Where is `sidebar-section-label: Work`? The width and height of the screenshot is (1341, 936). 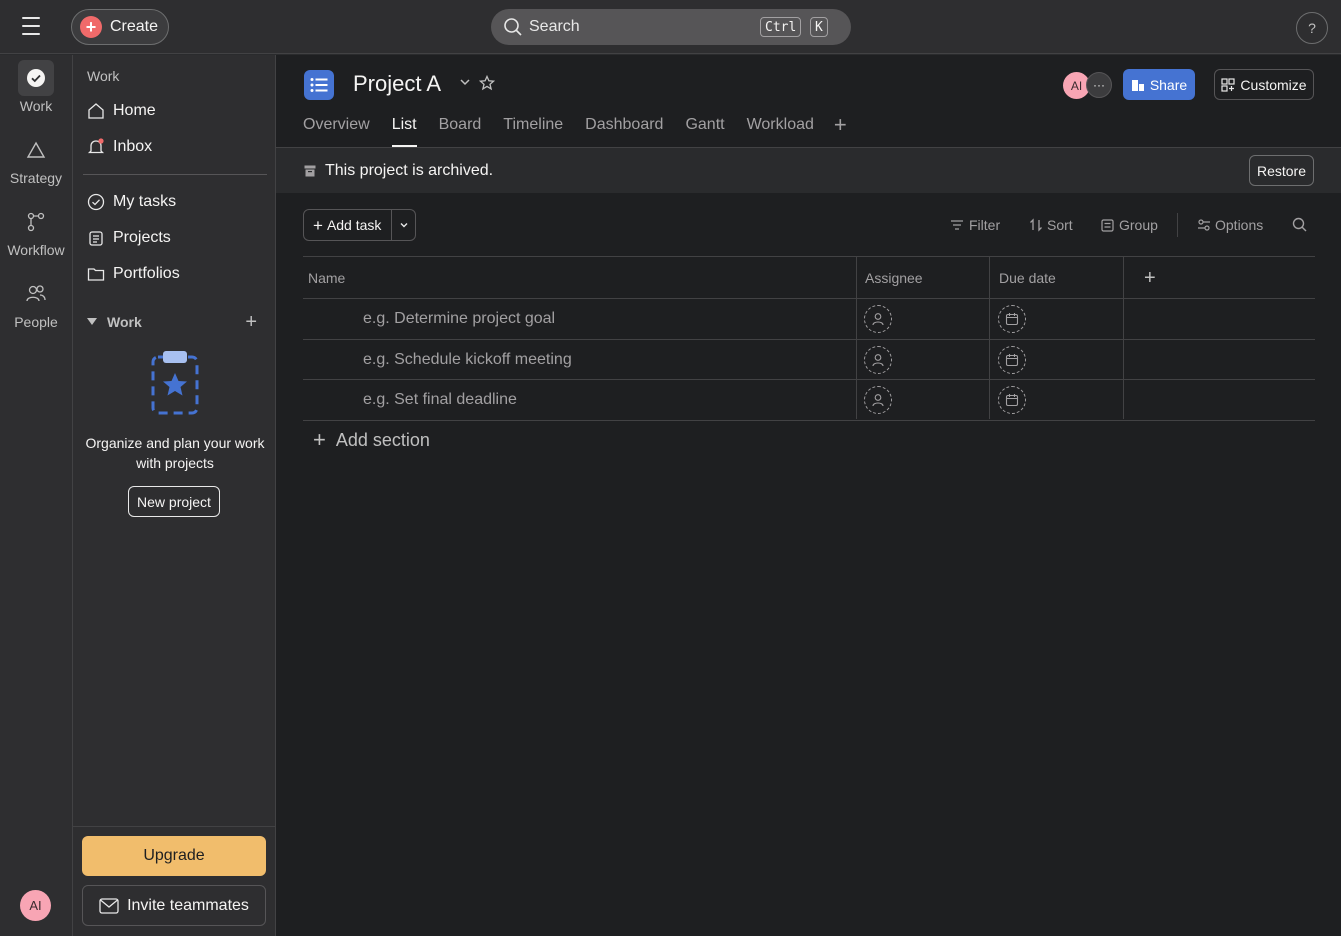
sidebar-section-label: Work is located at coordinates (124, 322).